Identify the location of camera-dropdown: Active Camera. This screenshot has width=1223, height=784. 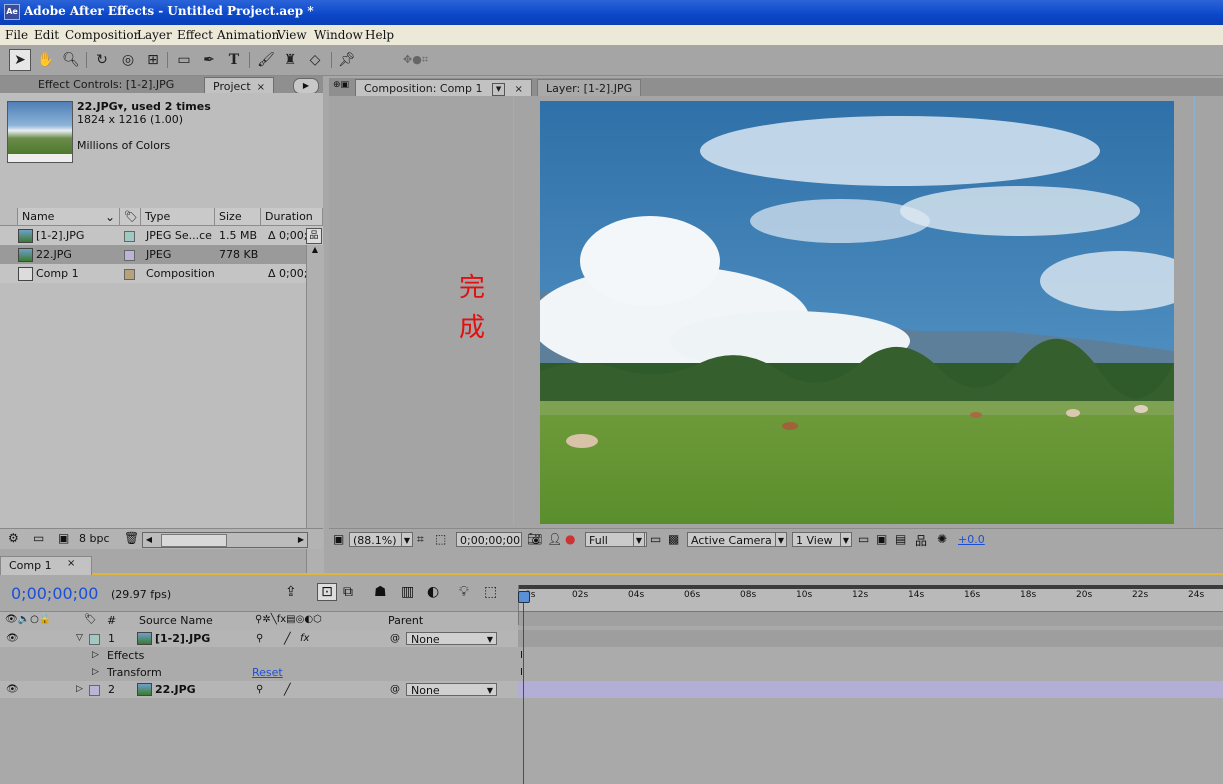
(737, 539).